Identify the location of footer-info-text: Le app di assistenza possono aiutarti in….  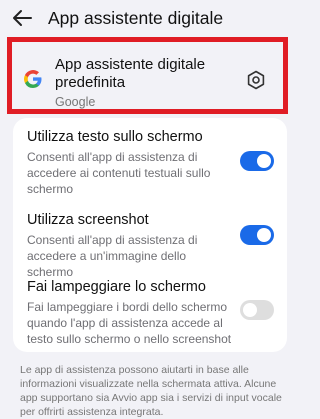
(151, 391).